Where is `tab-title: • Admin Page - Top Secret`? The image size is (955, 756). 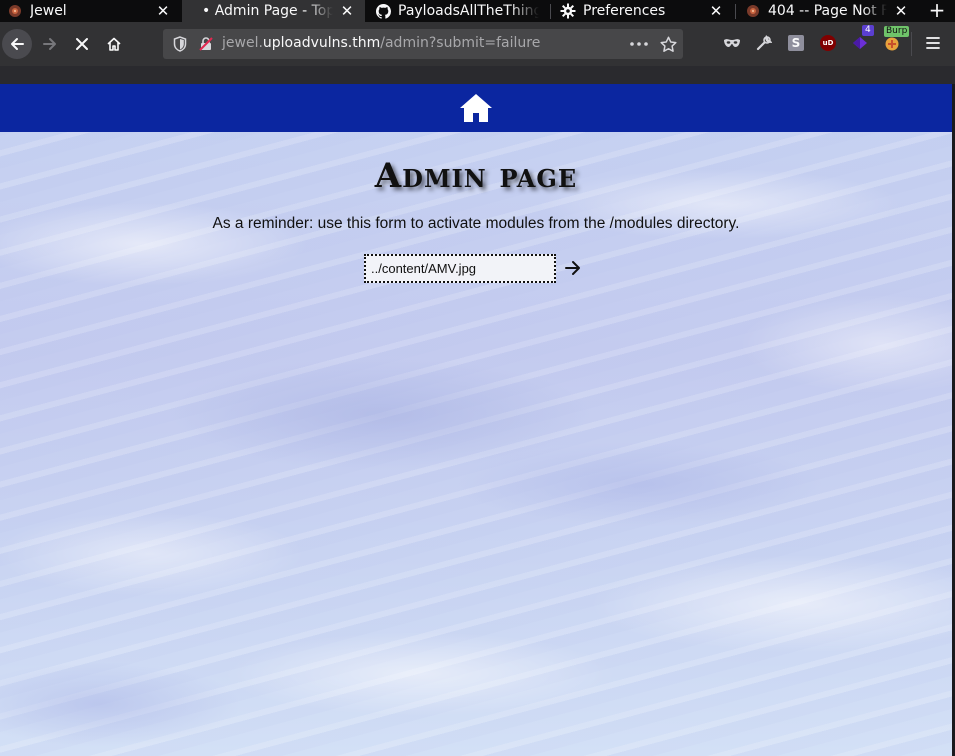 tab-title: • Admin Page - Top Secret is located at coordinates (267, 11).